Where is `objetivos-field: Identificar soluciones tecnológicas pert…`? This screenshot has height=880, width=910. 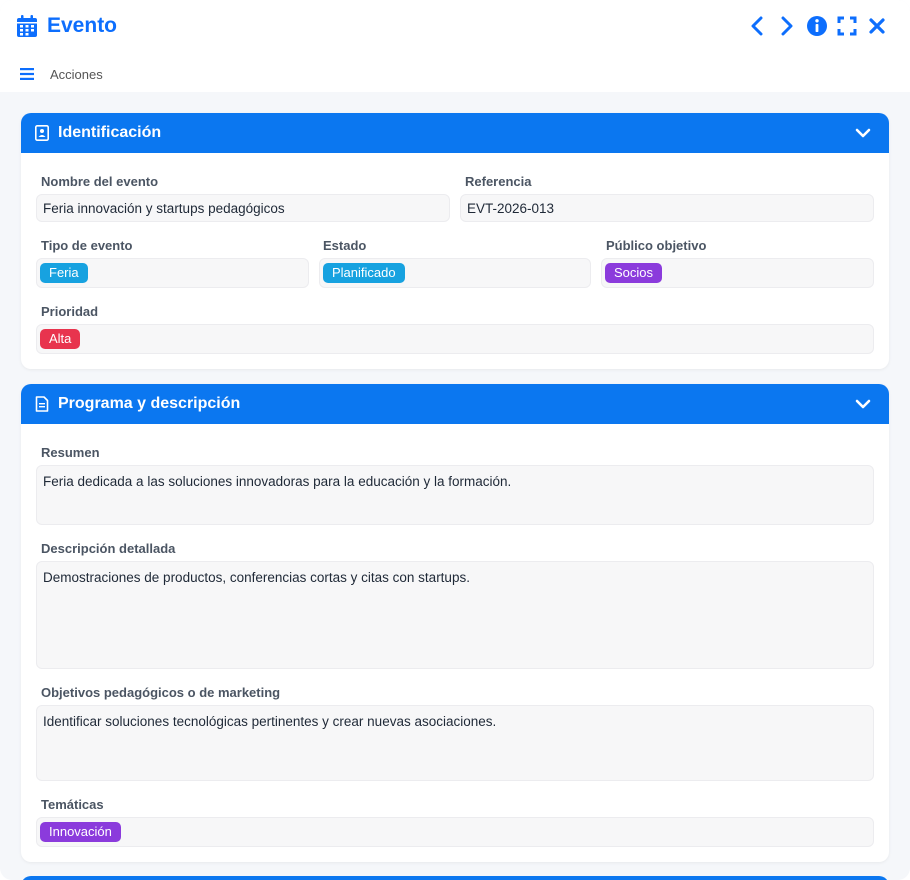 objetivos-field: Identificar soluciones tecnológicas pert… is located at coordinates (455, 743).